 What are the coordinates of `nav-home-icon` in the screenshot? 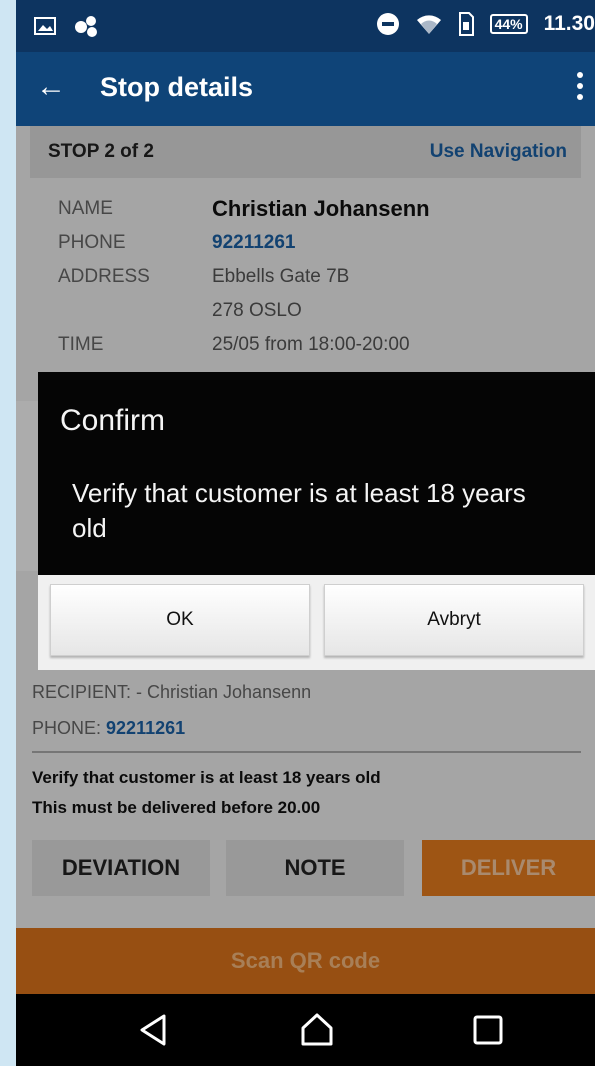 It's located at (317, 1030).